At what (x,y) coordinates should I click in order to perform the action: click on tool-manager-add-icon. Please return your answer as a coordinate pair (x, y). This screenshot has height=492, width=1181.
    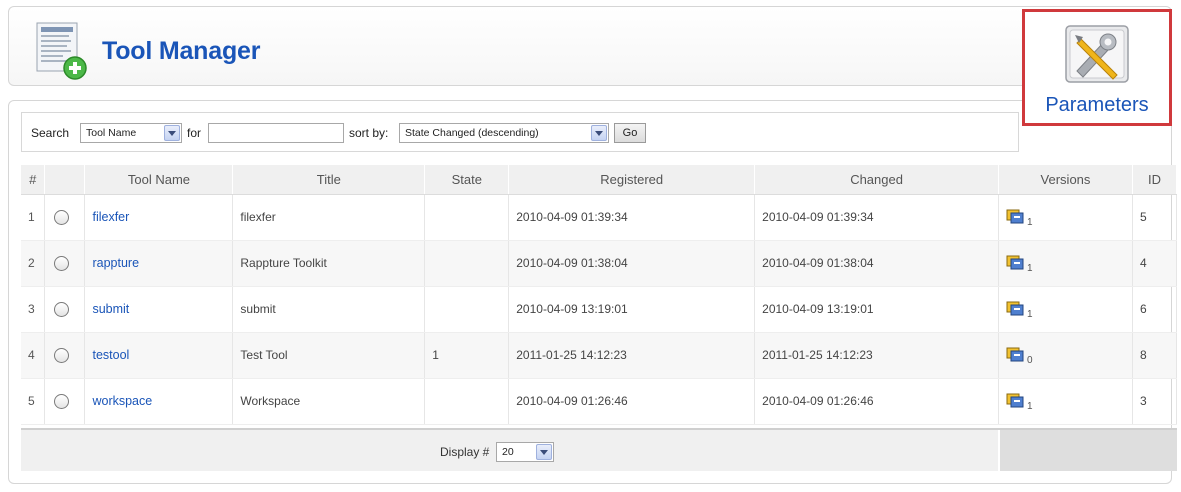
    Looking at the image, I should click on (61, 51).